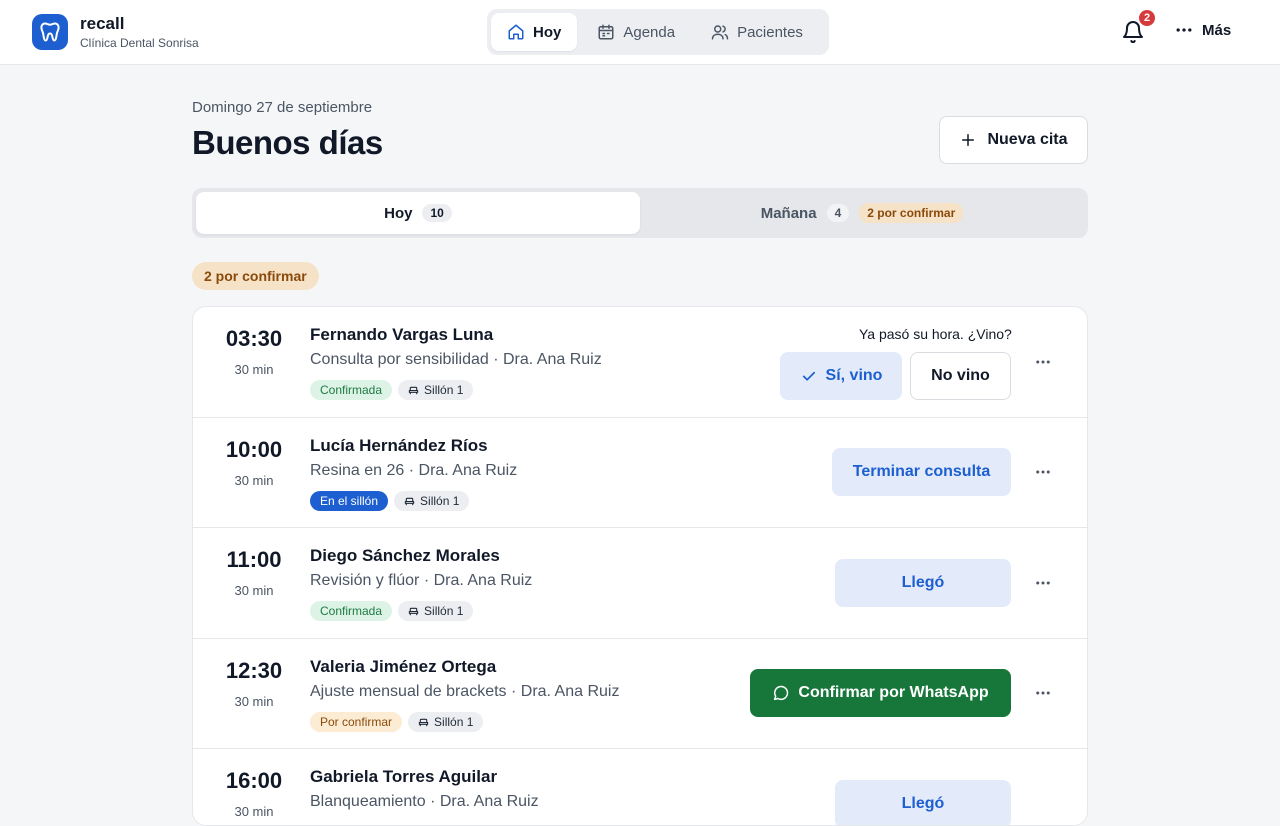 This screenshot has height=826, width=1280. Describe the element at coordinates (893, 692) in the screenshot. I see `button-label: Confirmar por WhatsApp` at that location.